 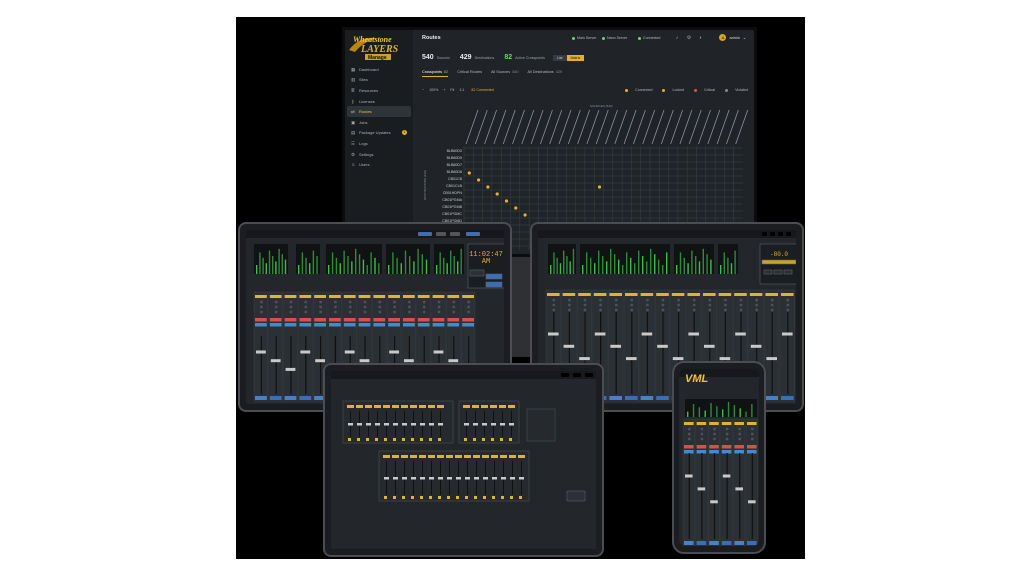 What do you see at coordinates (379, 143) in the screenshot?
I see `sidebar-item-logs: ☰ Logs` at bounding box center [379, 143].